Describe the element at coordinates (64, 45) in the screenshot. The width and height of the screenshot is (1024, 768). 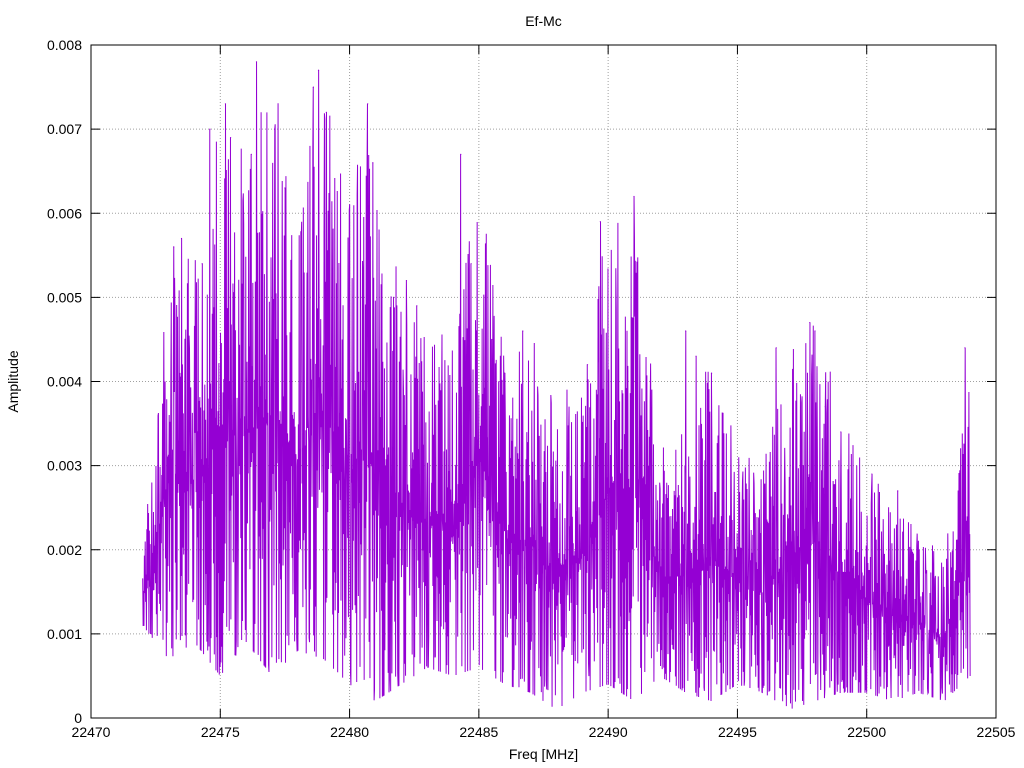
I see `y-tick-label: 0.008` at that location.